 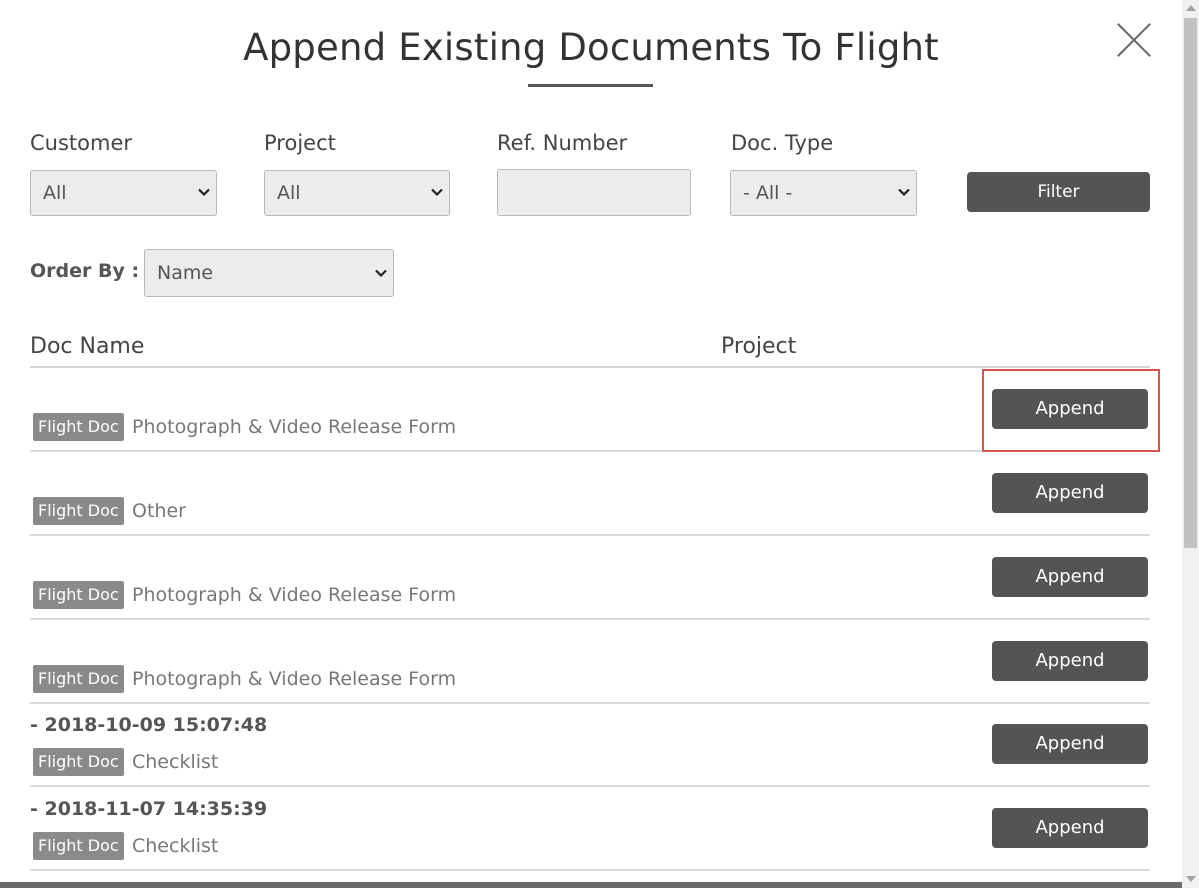 I want to click on scroll-down-arrow-icon, so click(x=1191, y=879).